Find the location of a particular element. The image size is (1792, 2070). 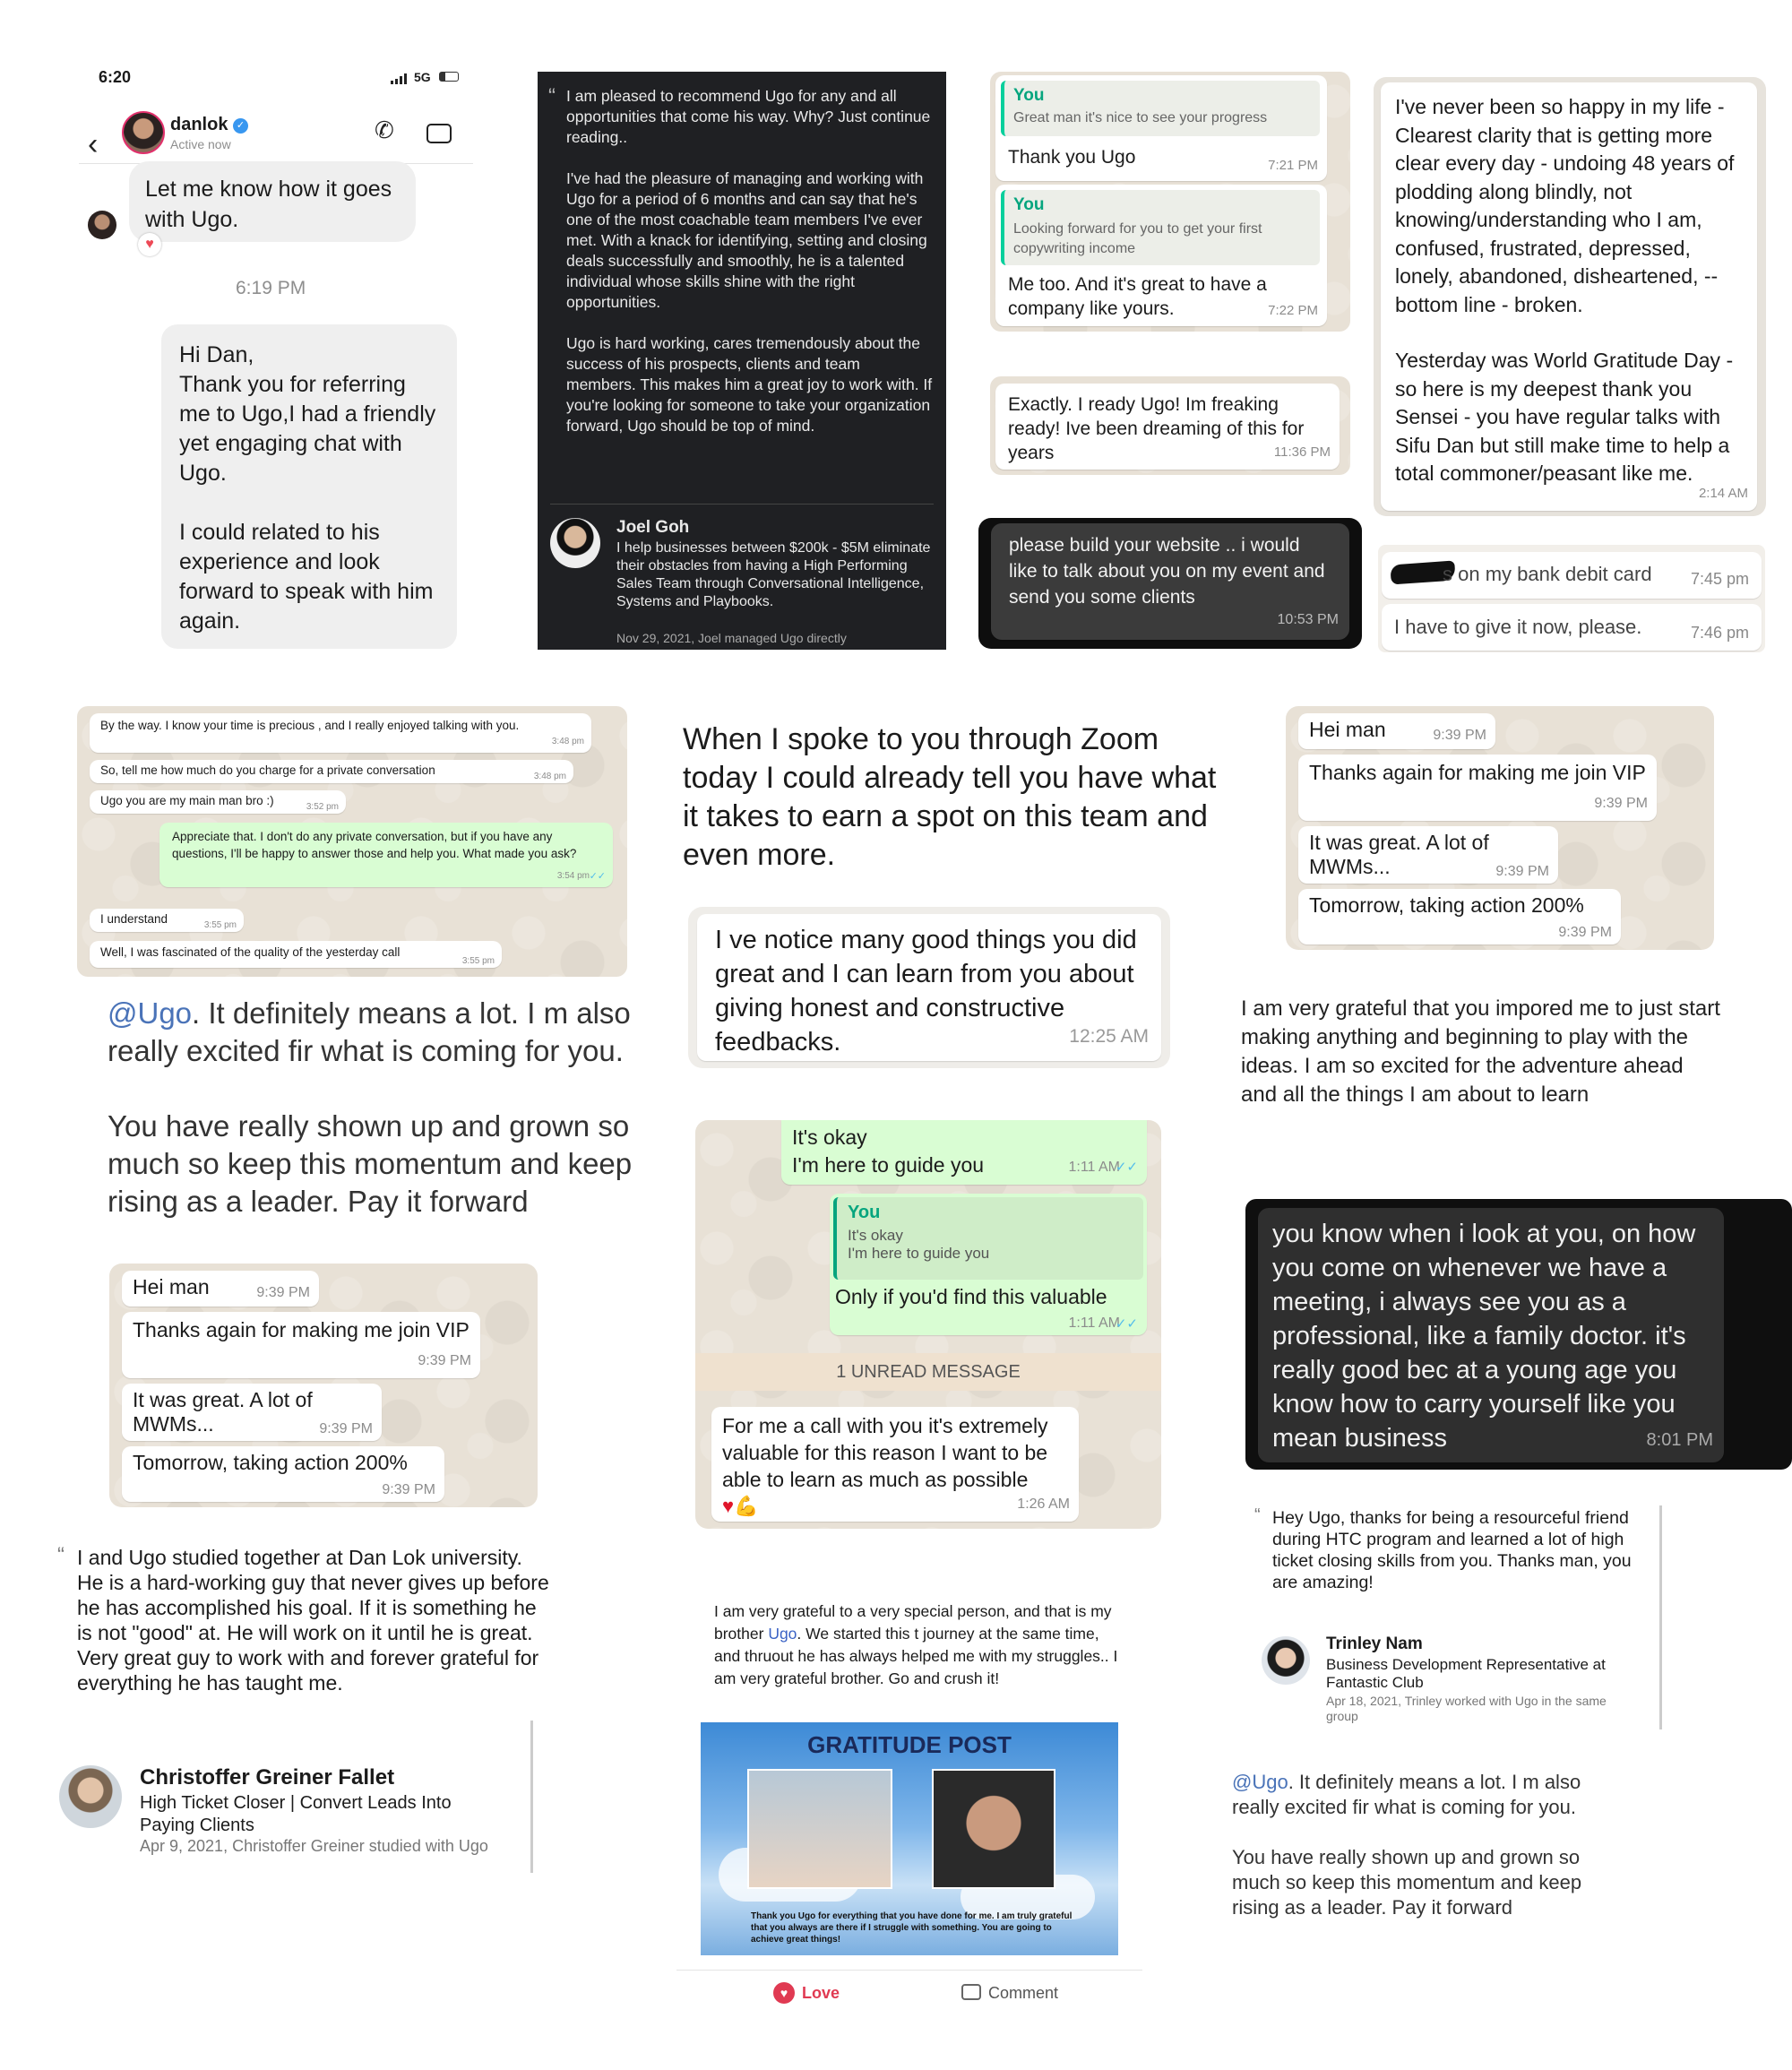

love-button: Love is located at coordinates (821, 1994).